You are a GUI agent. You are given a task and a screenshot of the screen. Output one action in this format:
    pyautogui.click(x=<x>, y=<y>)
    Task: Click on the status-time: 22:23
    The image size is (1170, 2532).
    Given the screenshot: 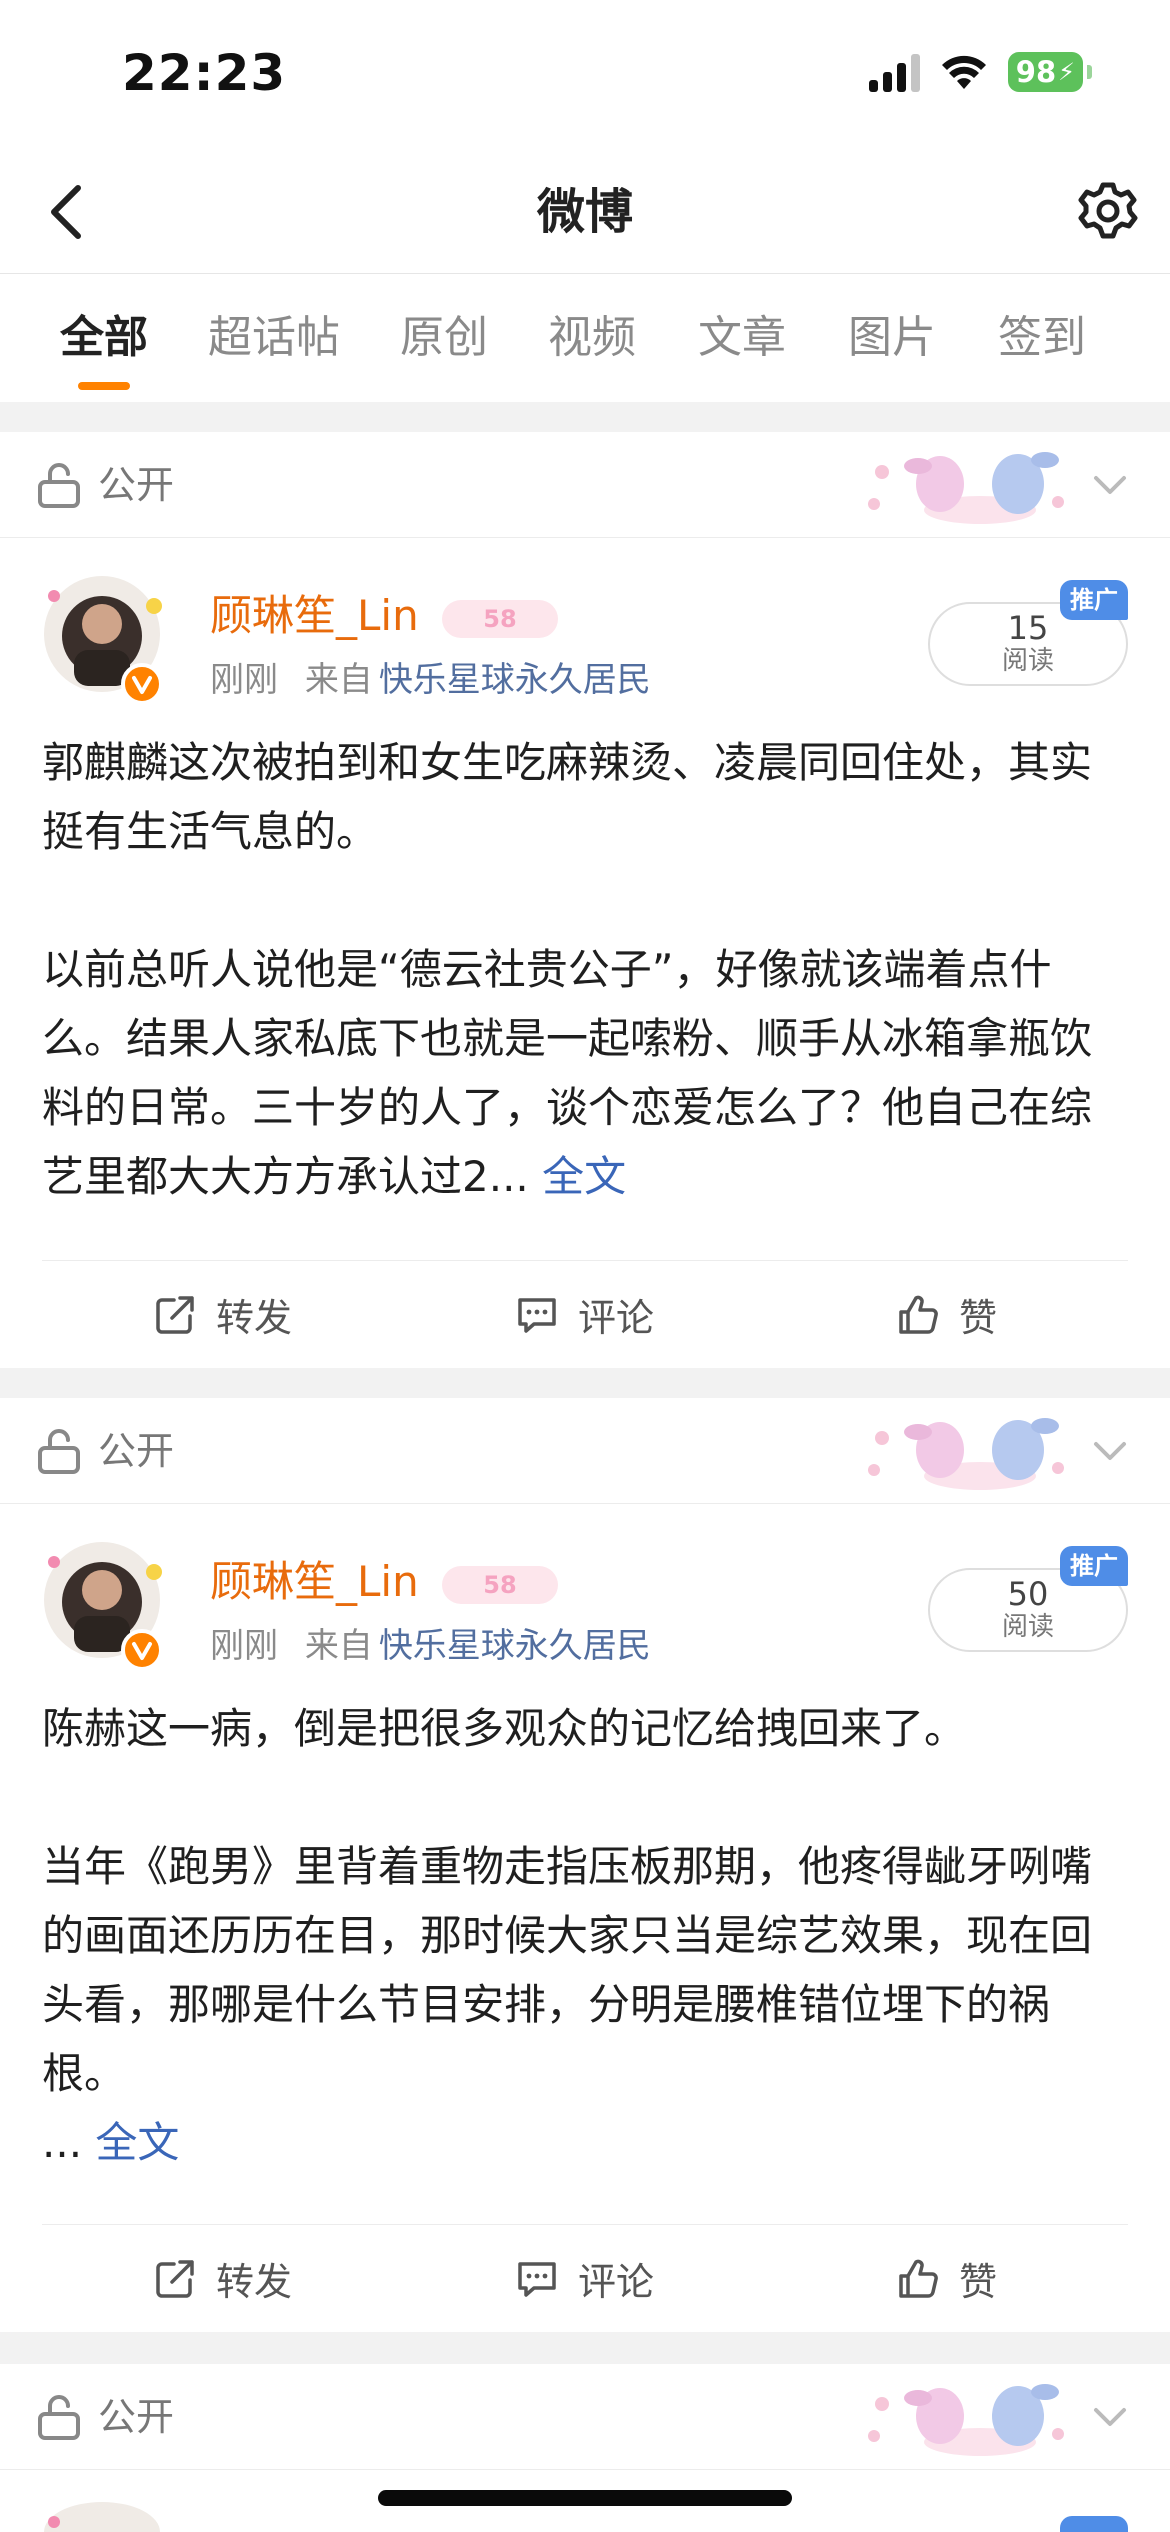 What is the action you would take?
    pyautogui.click(x=204, y=73)
    